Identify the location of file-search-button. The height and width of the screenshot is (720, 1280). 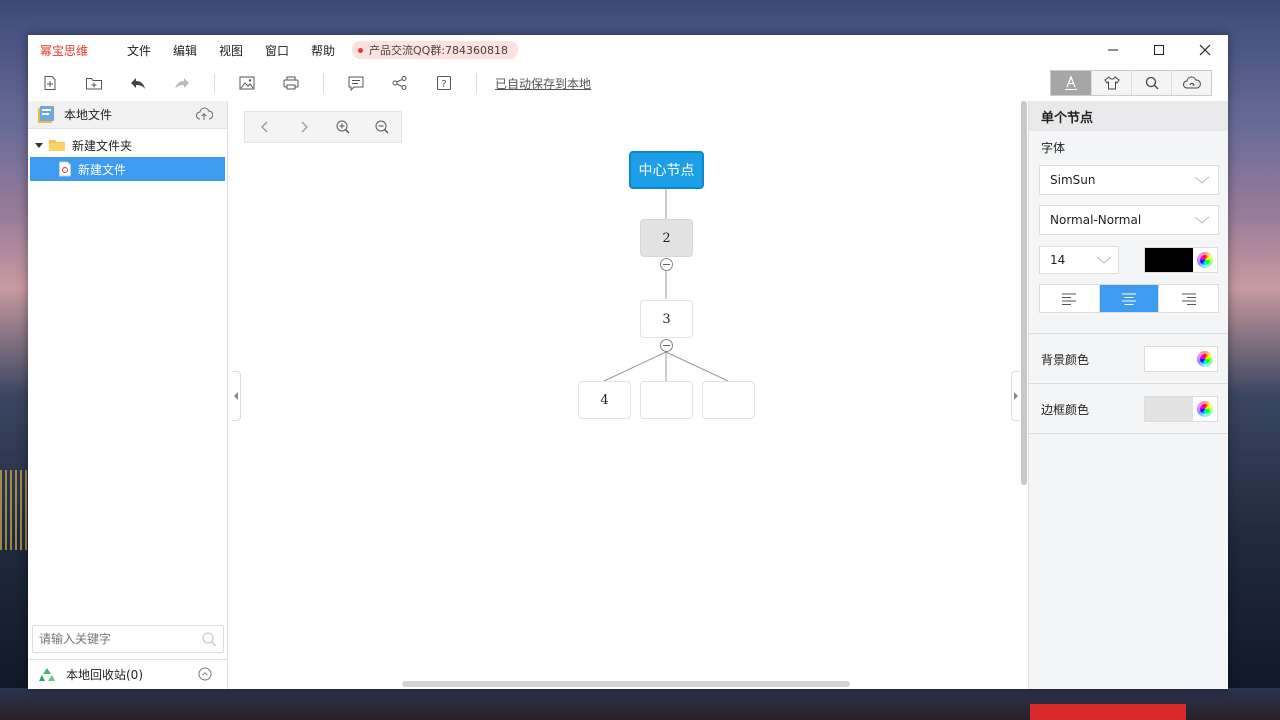
(209, 640).